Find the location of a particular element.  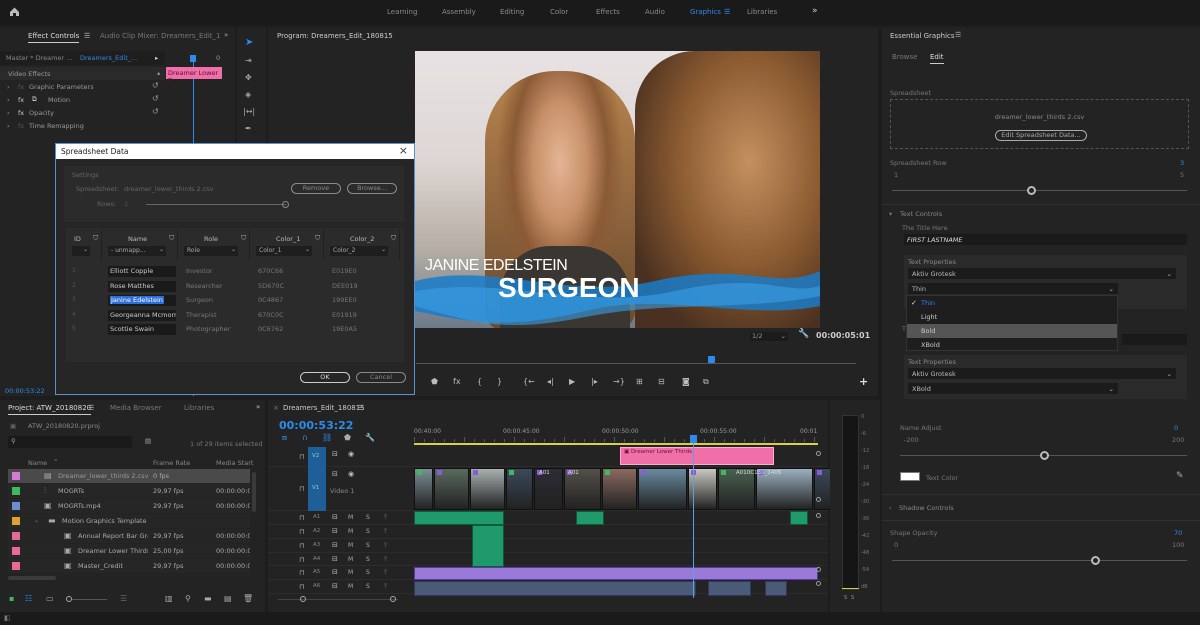

nest-icon: ⧈ is located at coordinates (284, 438).